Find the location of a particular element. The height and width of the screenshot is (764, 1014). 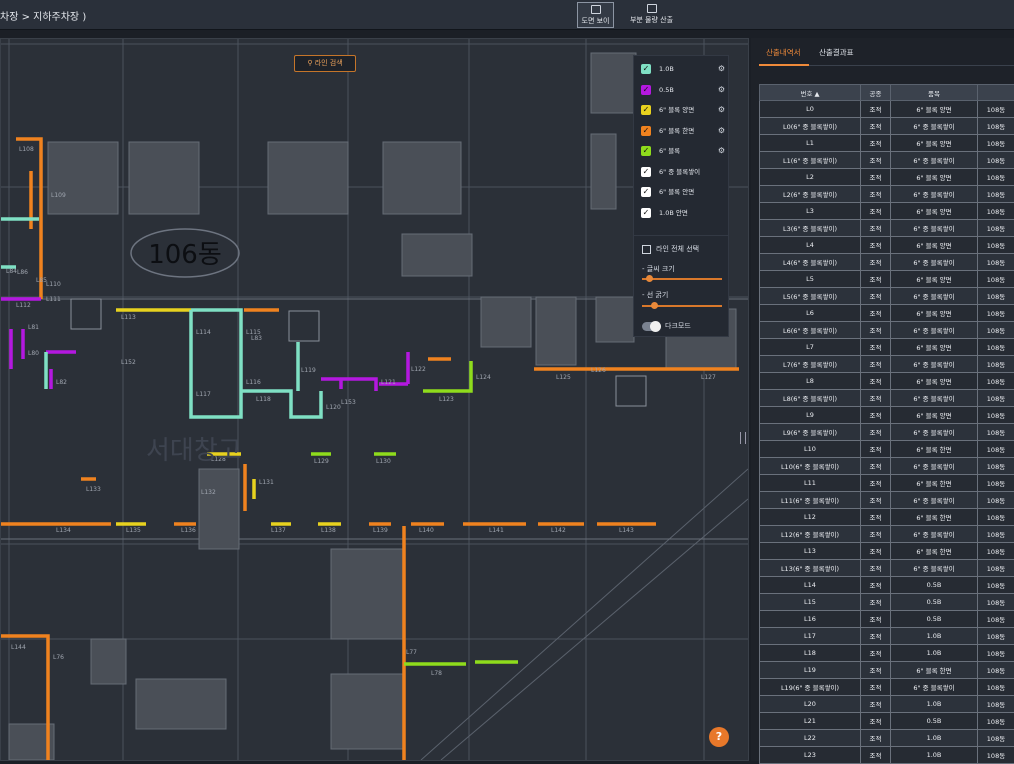

table-row: L10(6" 중 블록쌓이)조적6" 중 블록쌓이108동 is located at coordinates (887, 466).